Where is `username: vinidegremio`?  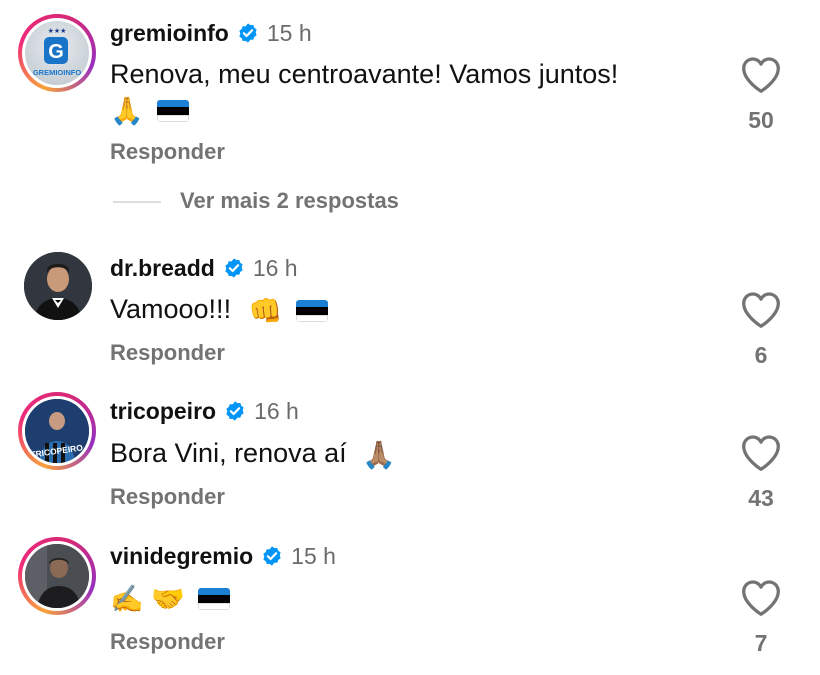
username: vinidegremio is located at coordinates (181, 556).